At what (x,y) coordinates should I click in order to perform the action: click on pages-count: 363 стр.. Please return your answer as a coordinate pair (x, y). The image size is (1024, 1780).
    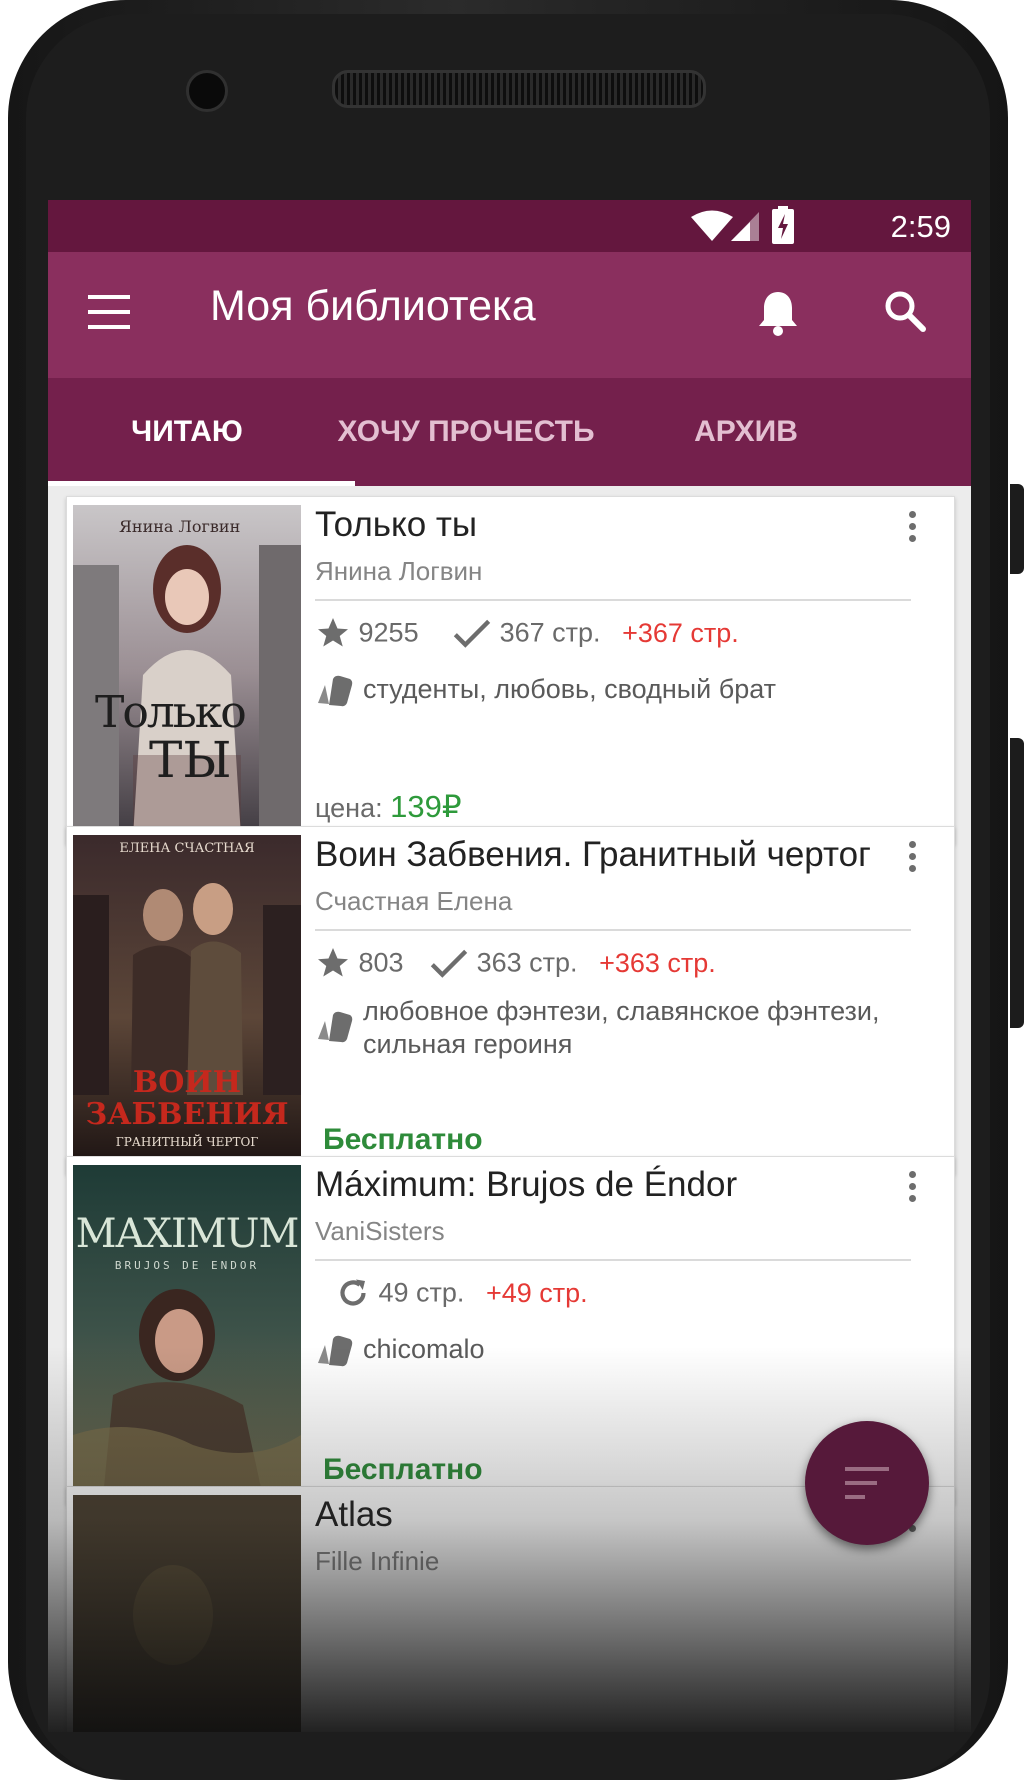
    Looking at the image, I should click on (527, 962).